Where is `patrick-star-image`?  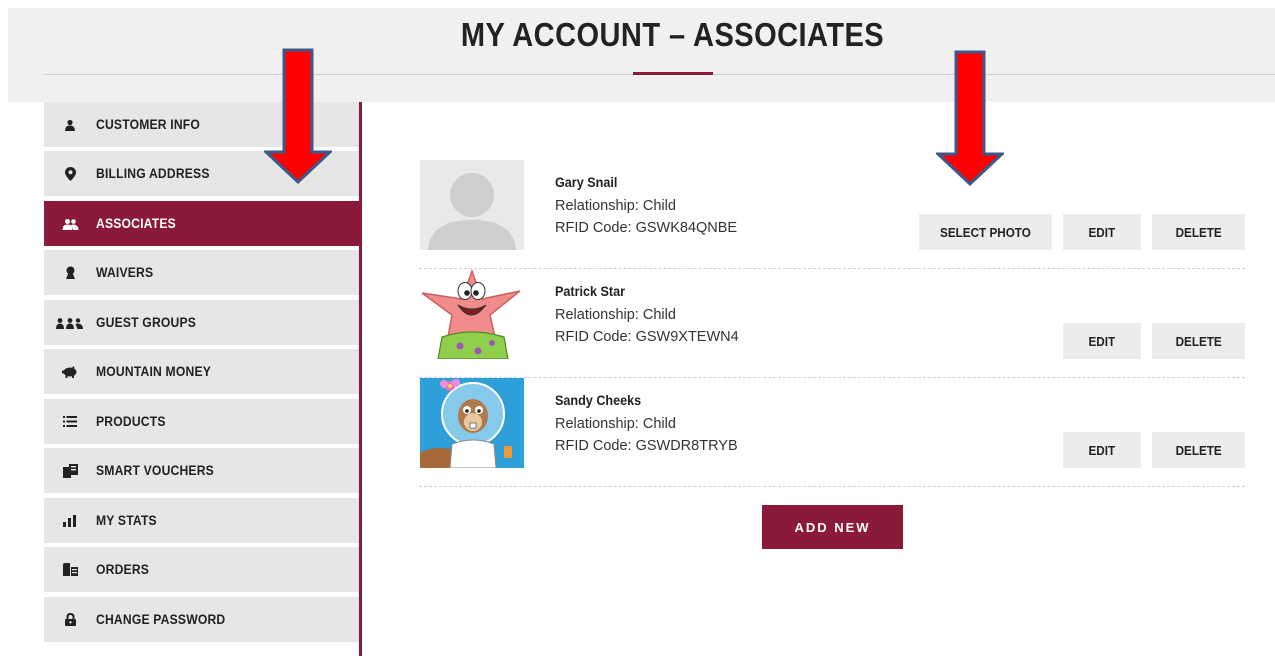
patrick-star-image is located at coordinates (472, 314).